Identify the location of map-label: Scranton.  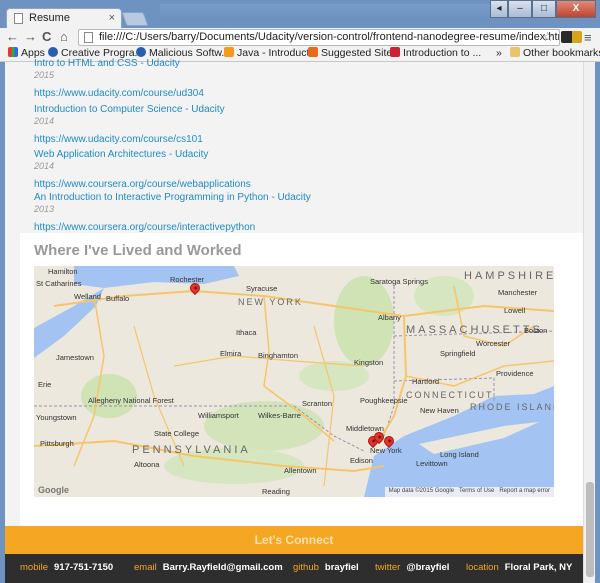
(317, 403).